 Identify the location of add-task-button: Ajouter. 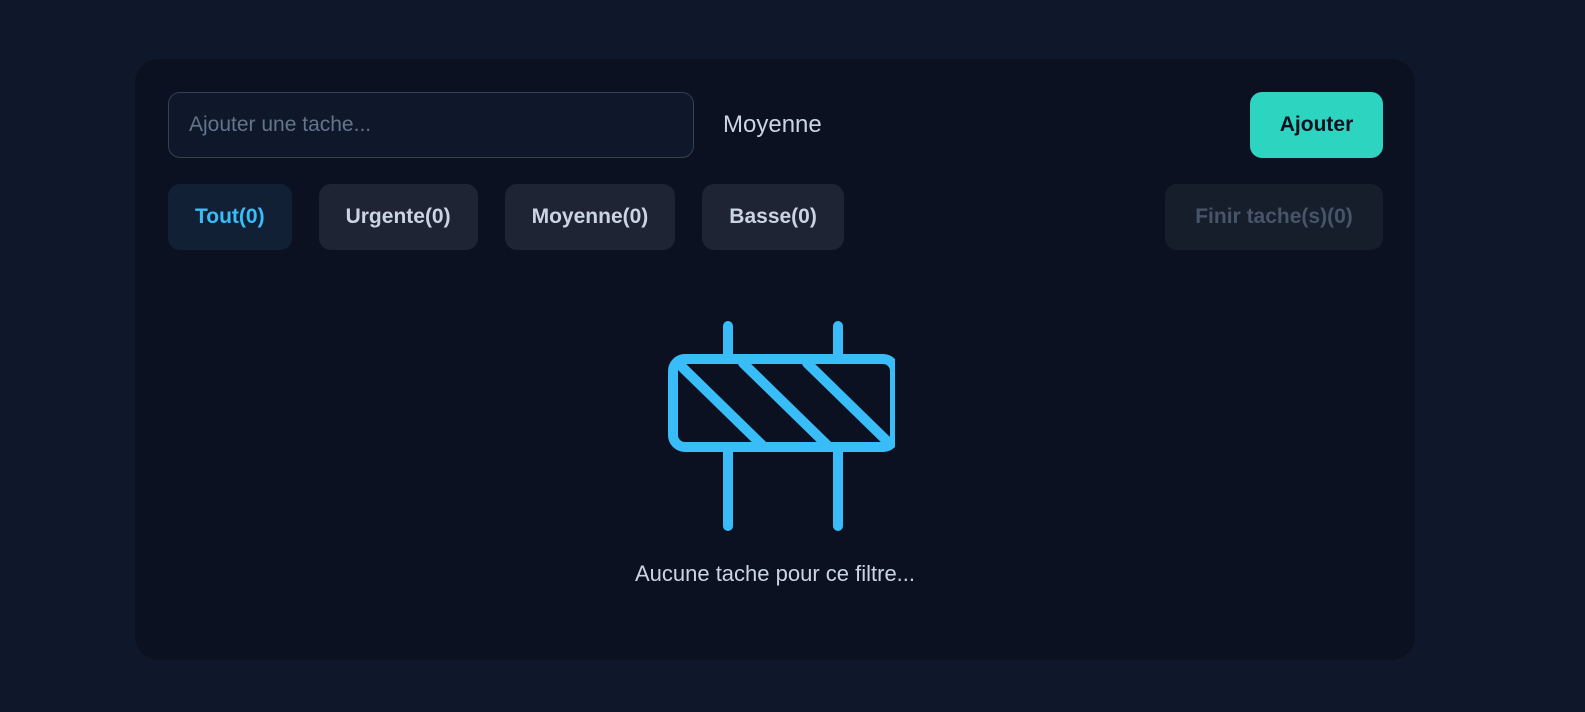
(1316, 125).